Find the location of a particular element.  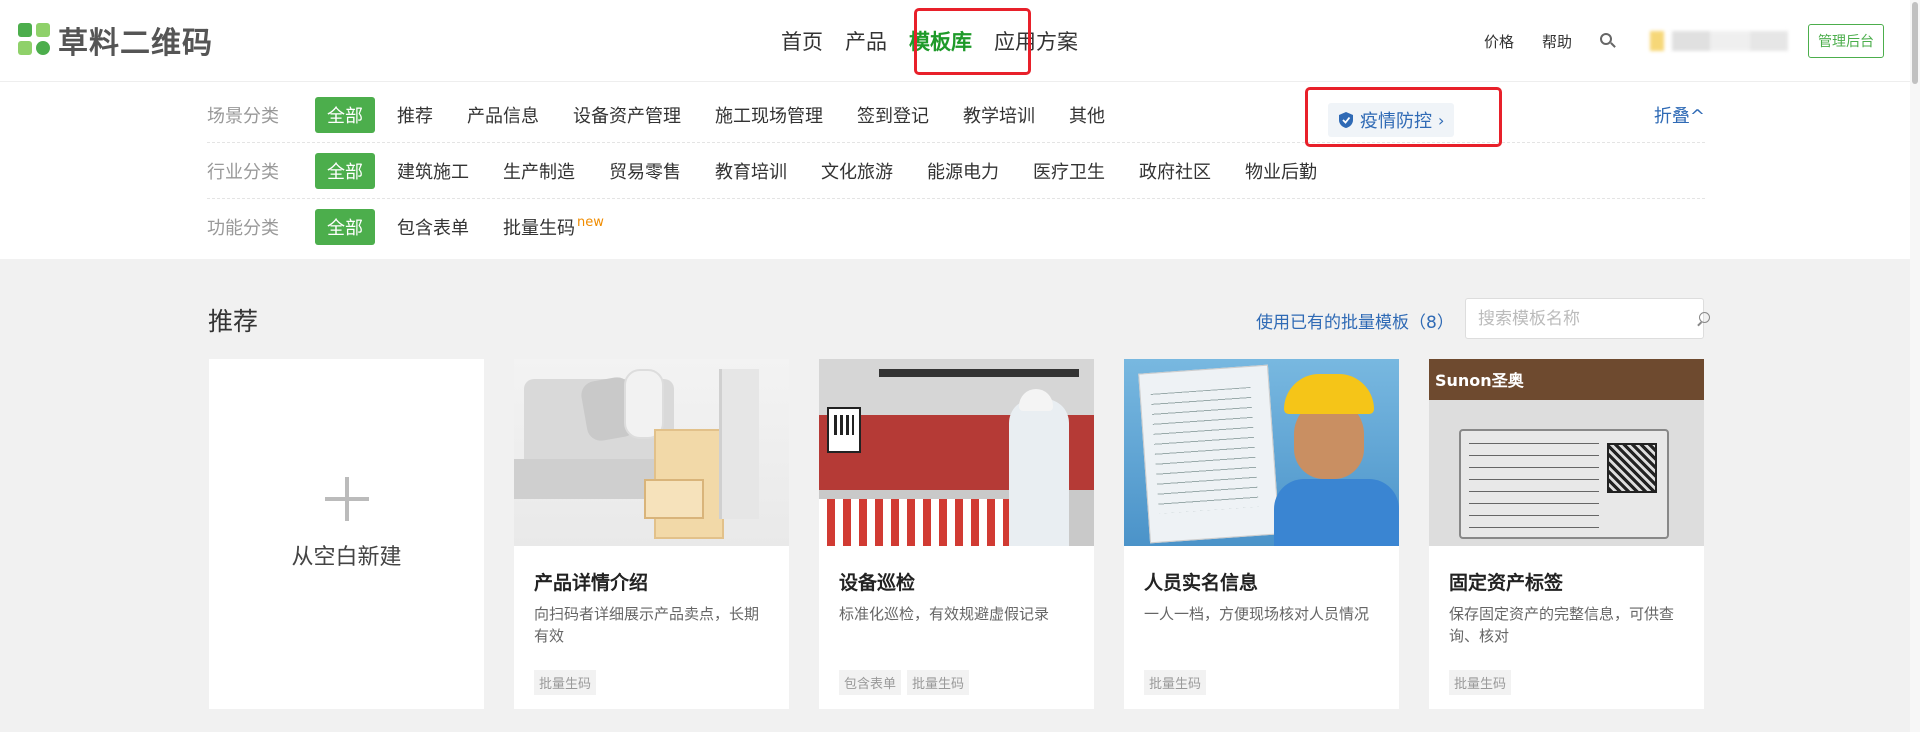

epidemic-label: 疫情防控 is located at coordinates (1396, 121).